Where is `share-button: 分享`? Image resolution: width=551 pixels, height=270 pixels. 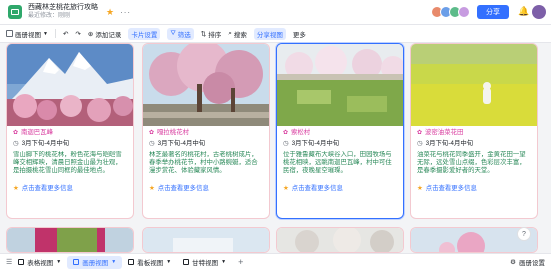
share-button: 分享 is located at coordinates (493, 12).